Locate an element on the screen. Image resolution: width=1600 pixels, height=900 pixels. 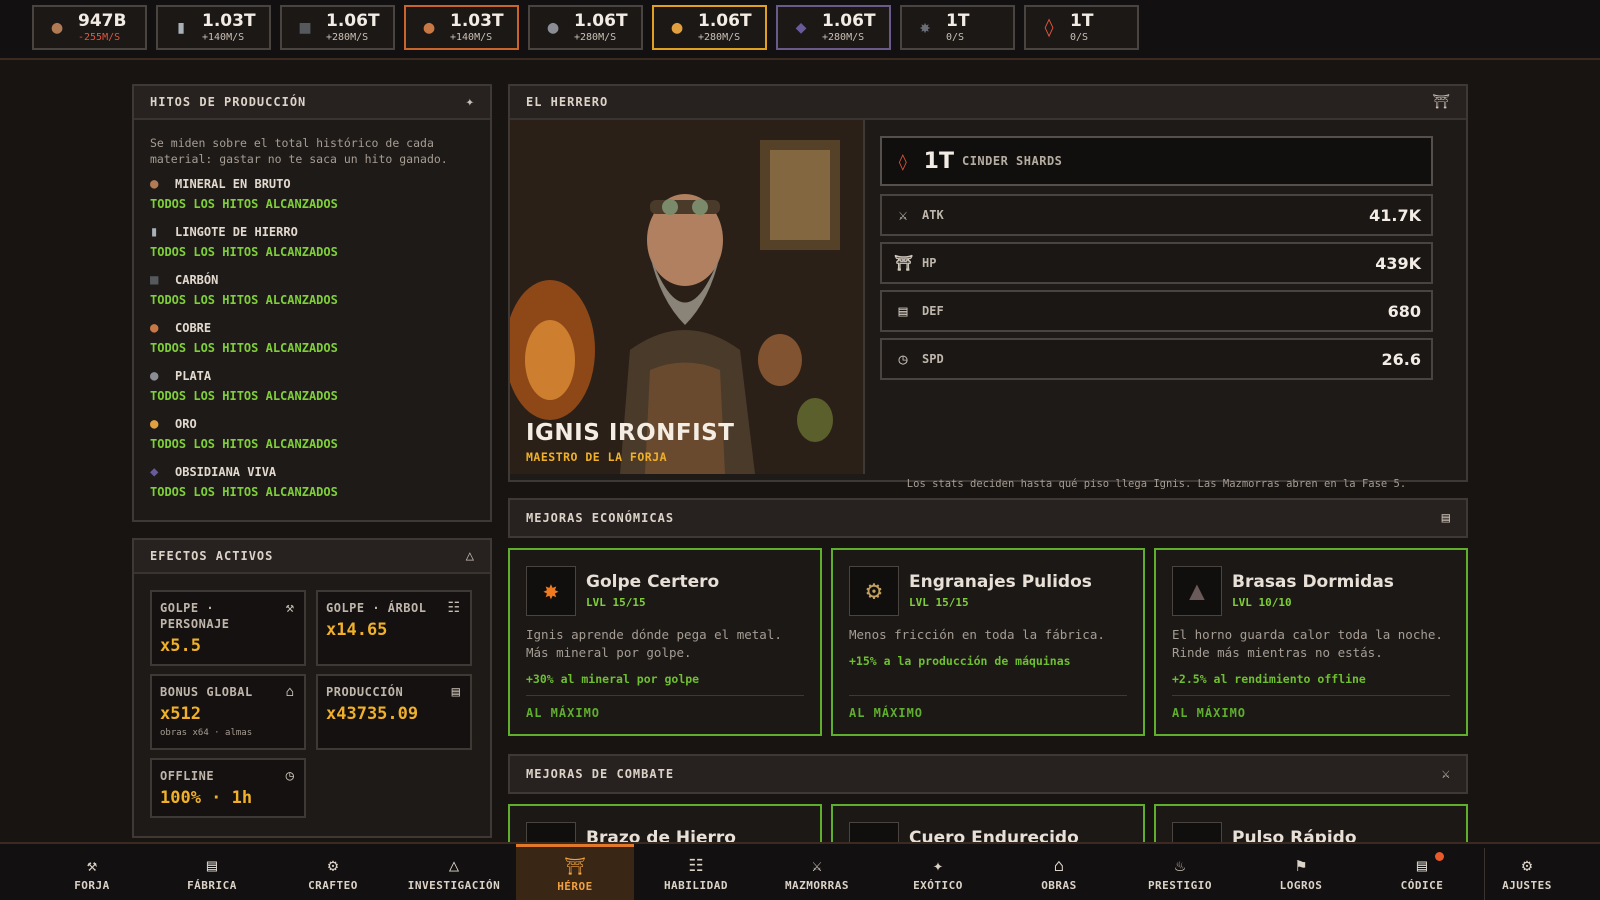
tab-ajustes: ⚙ AJUSTES is located at coordinates (1527, 872).